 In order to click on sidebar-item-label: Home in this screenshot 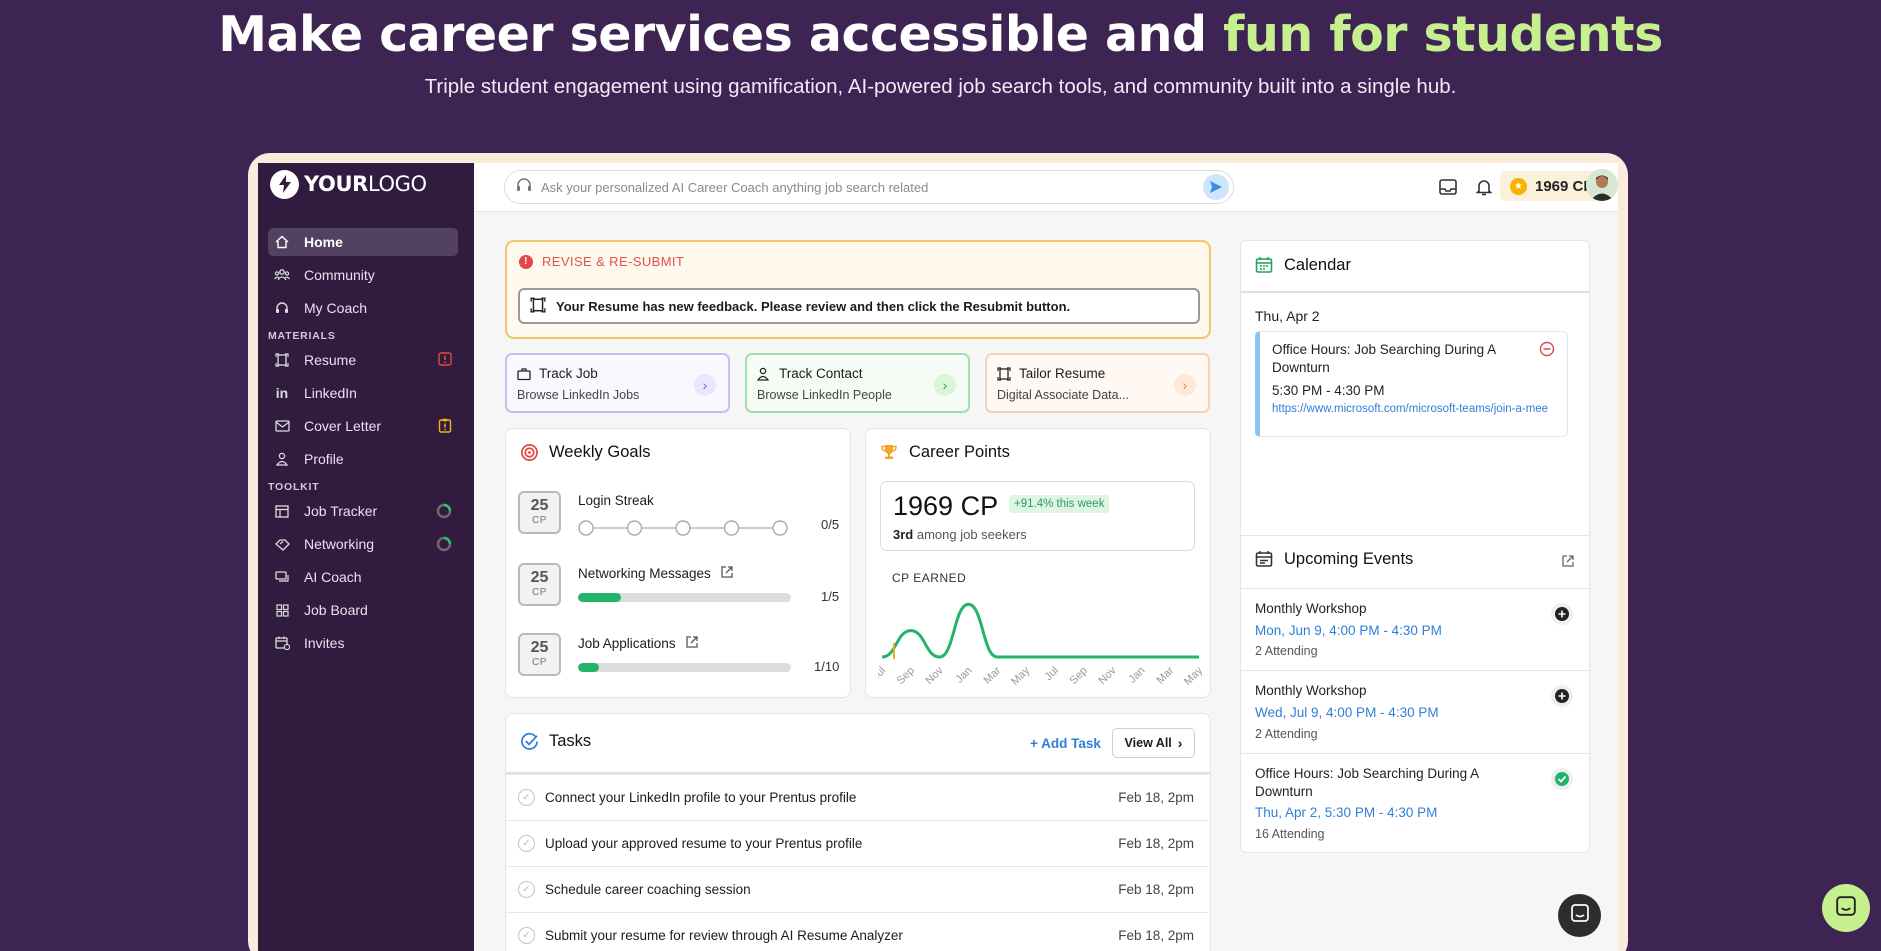, I will do `click(323, 242)`.